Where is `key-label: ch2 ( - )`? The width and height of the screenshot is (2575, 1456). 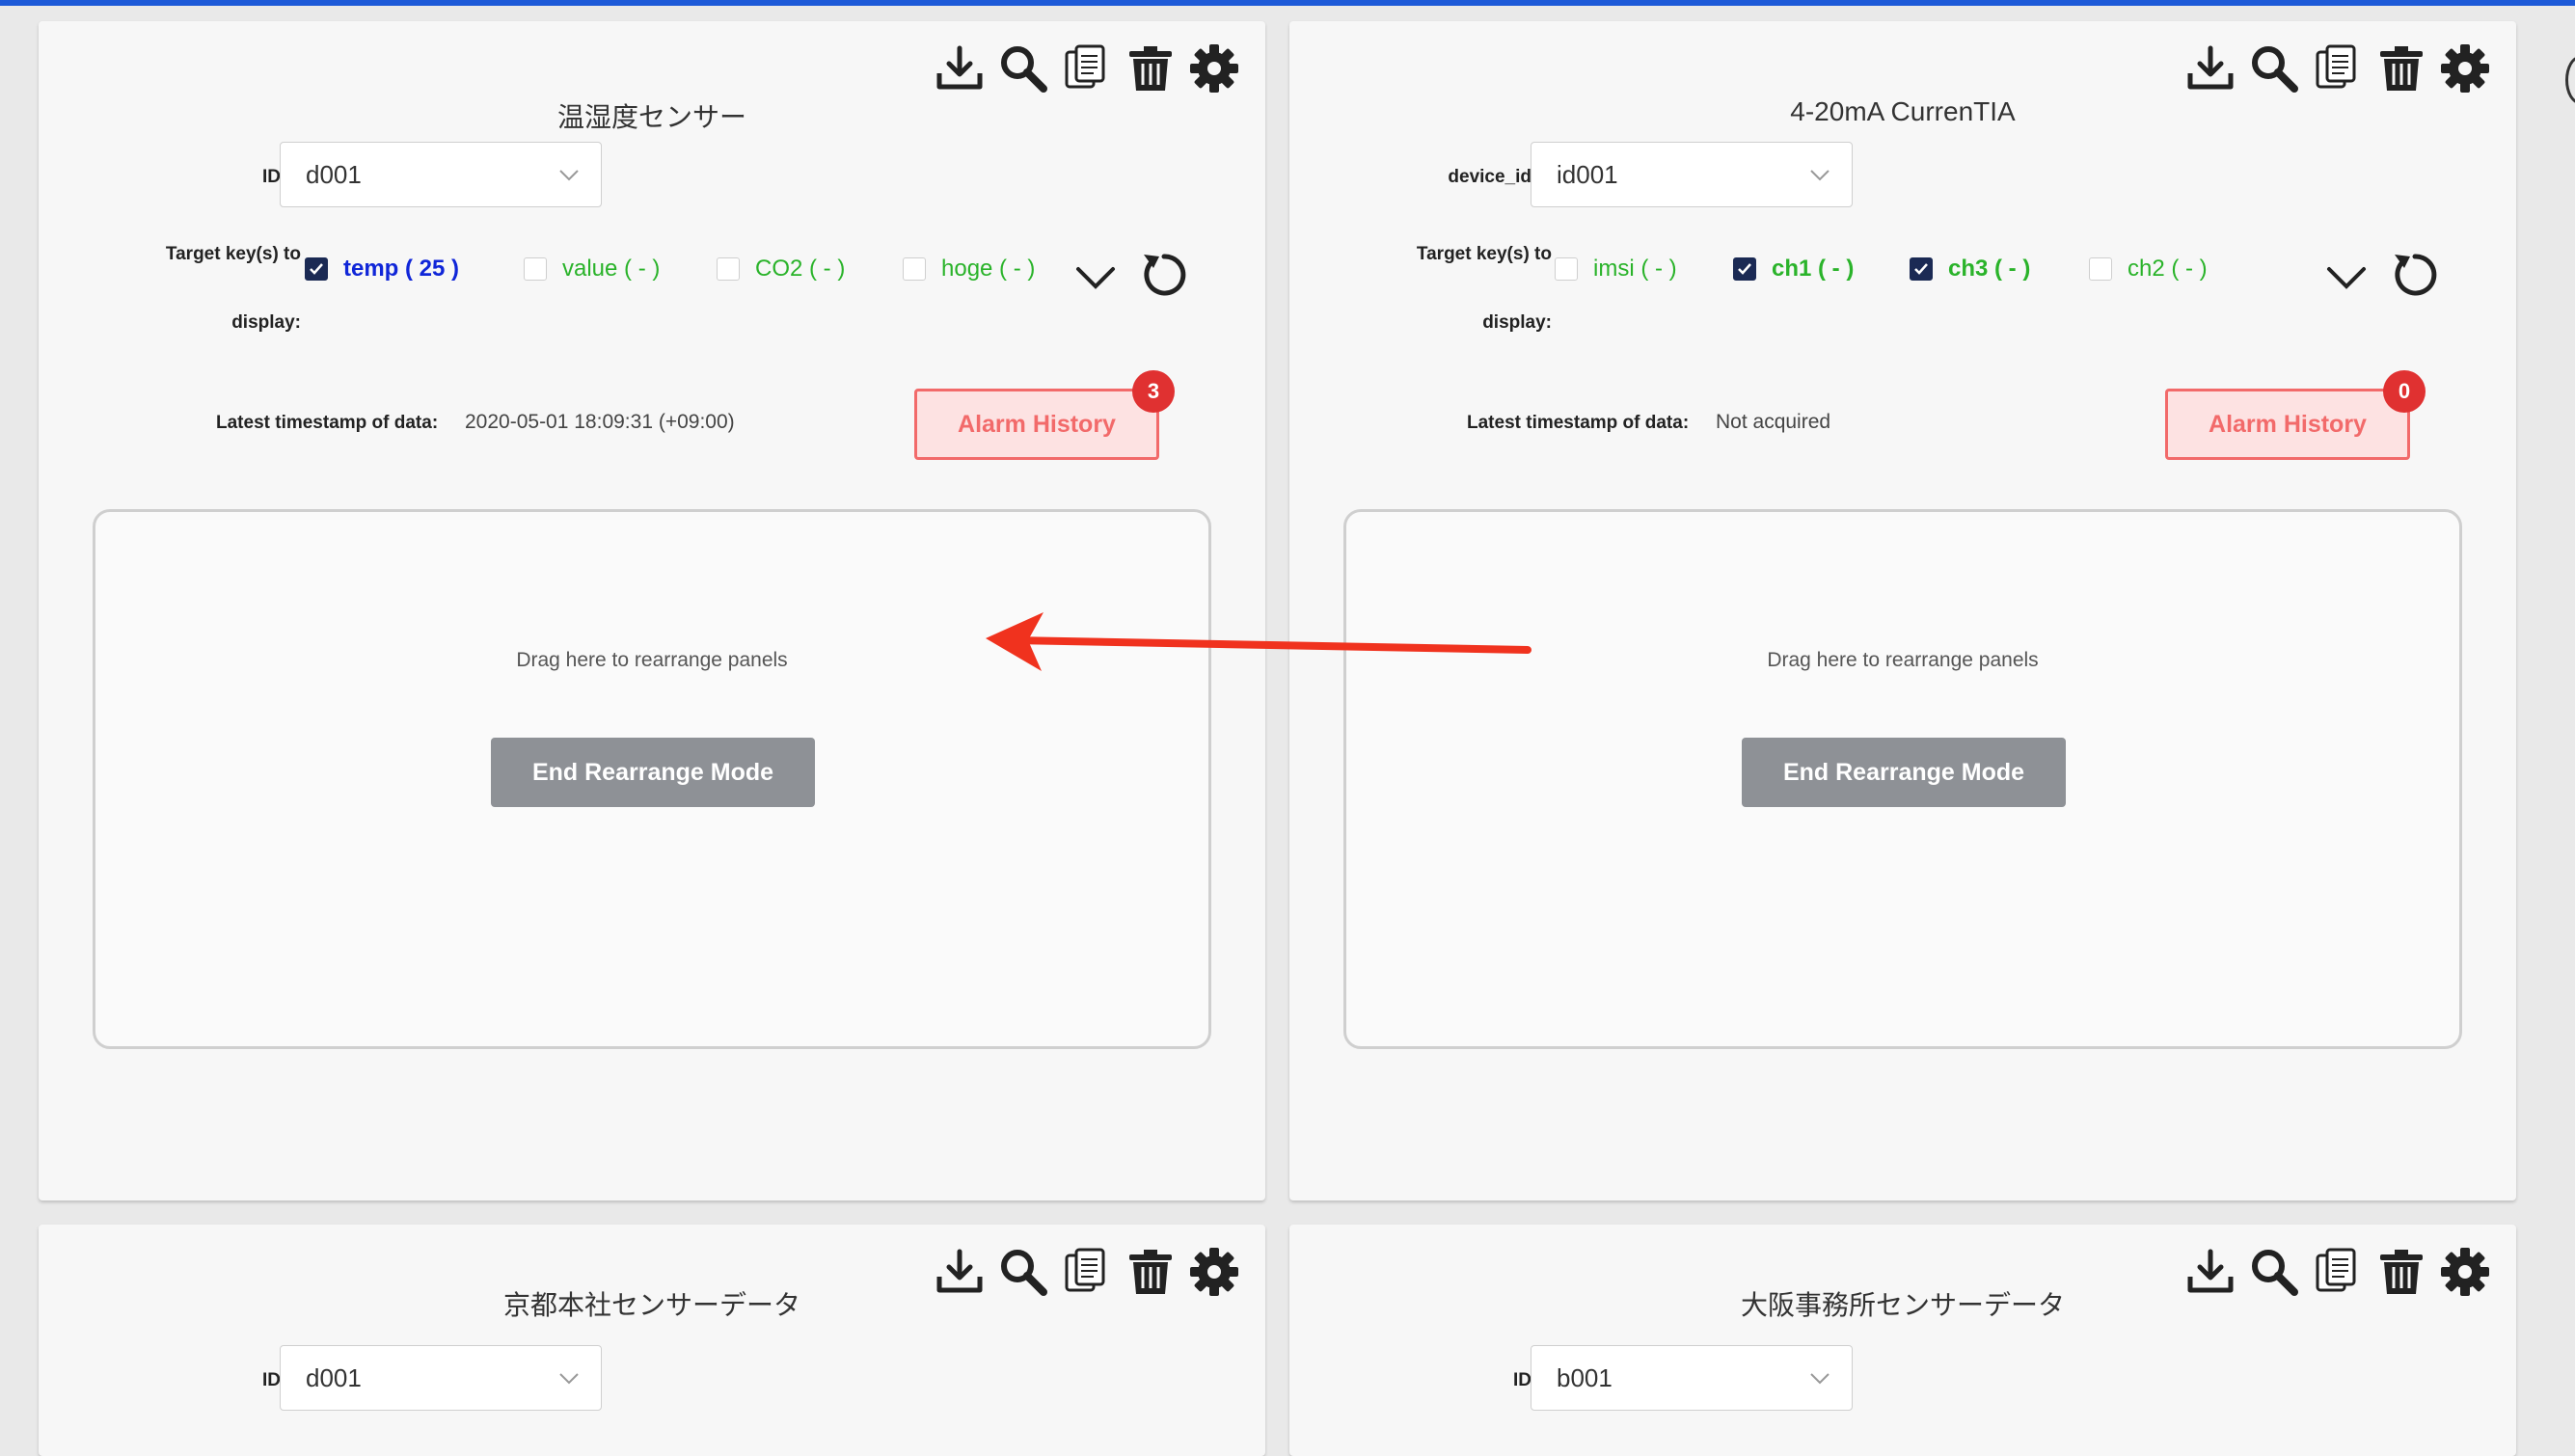 key-label: ch2 ( - ) is located at coordinates (2168, 269).